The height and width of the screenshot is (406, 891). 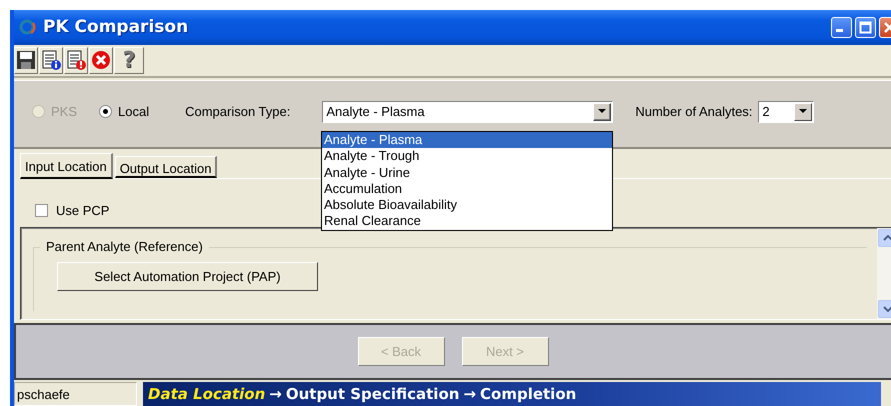 I want to click on tab: Input Location, so click(x=66, y=166).